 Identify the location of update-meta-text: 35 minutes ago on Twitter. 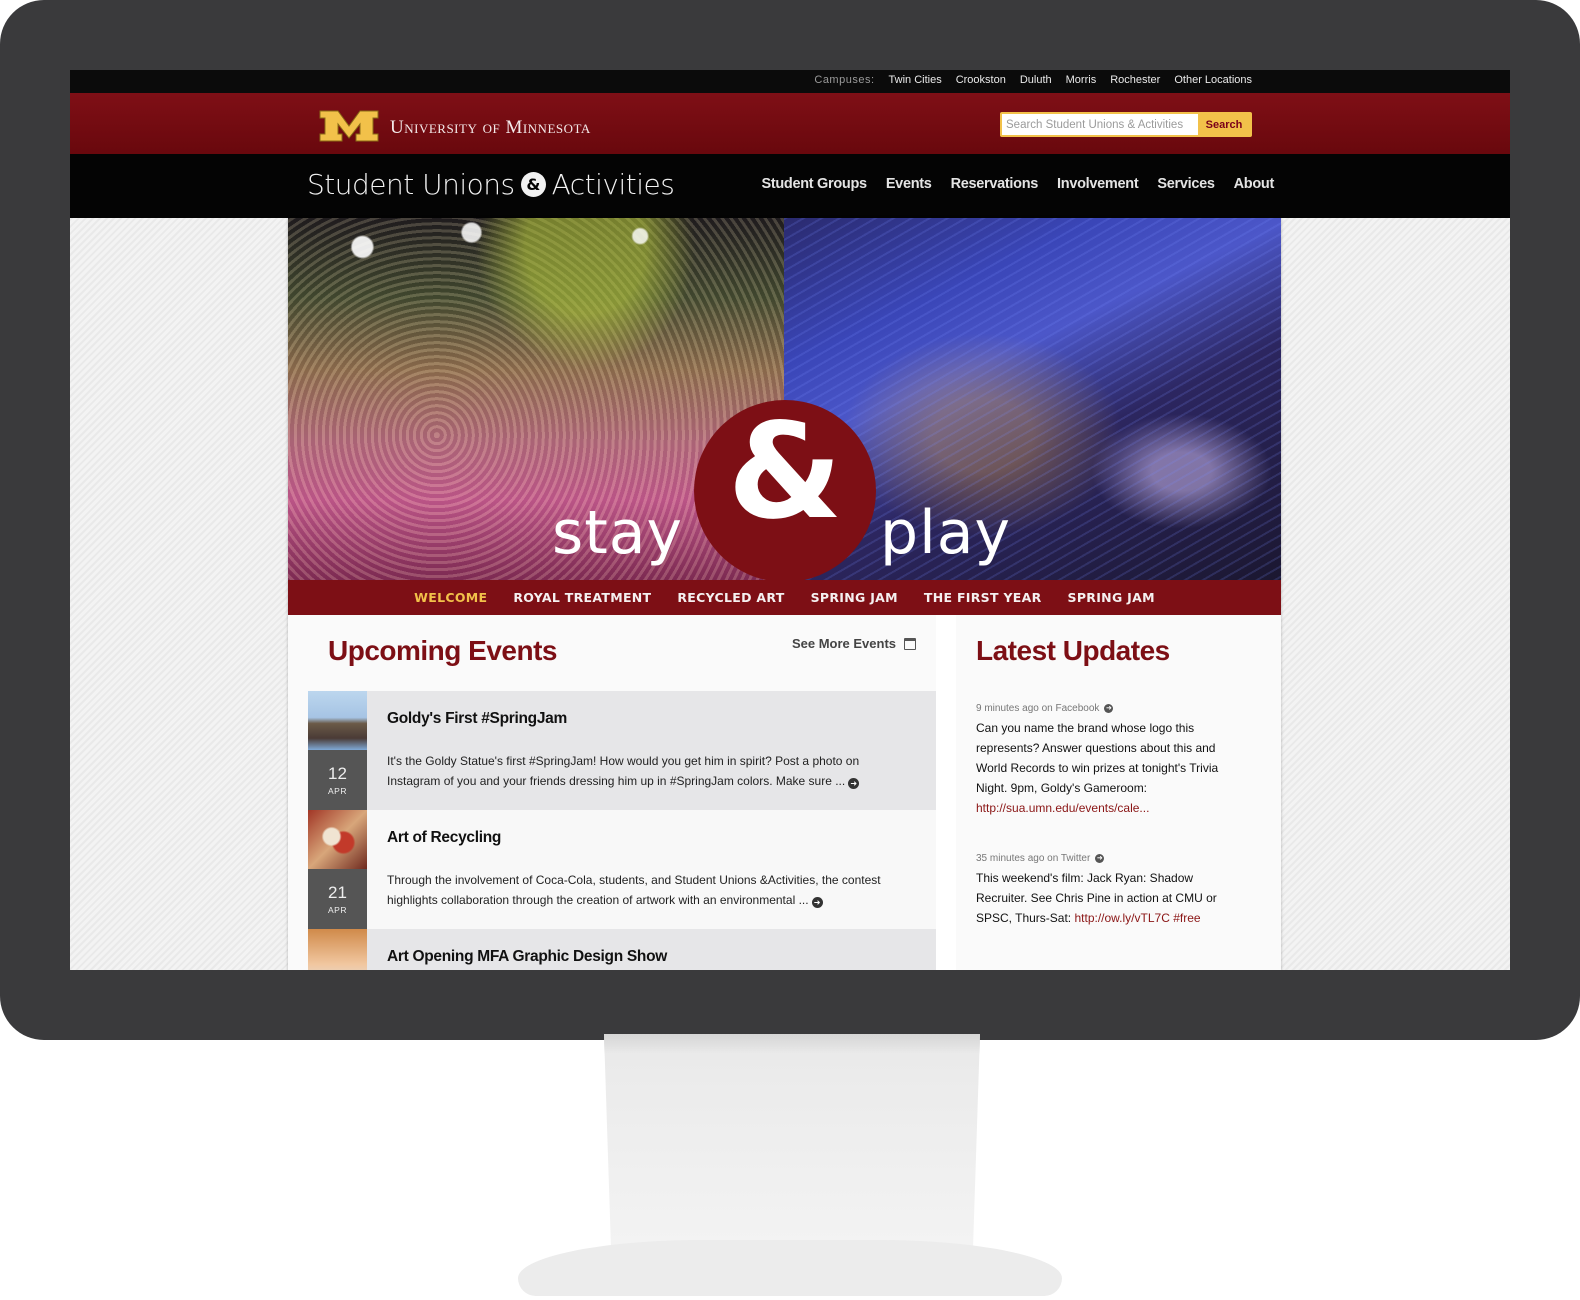
(1033, 858).